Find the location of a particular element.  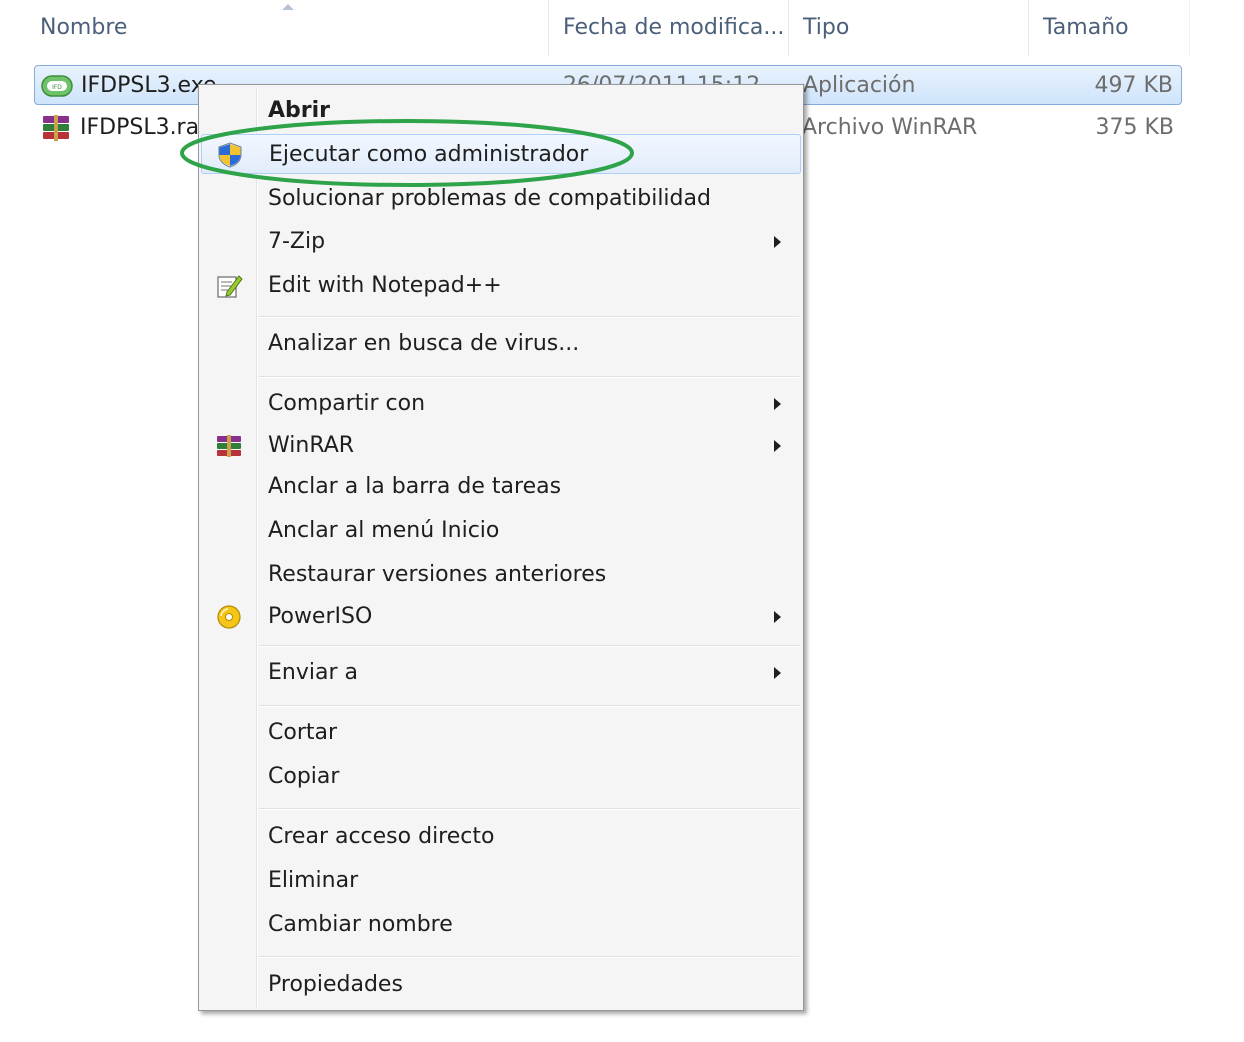

menu-item-enviar-a: Enviar a is located at coordinates (501, 673).